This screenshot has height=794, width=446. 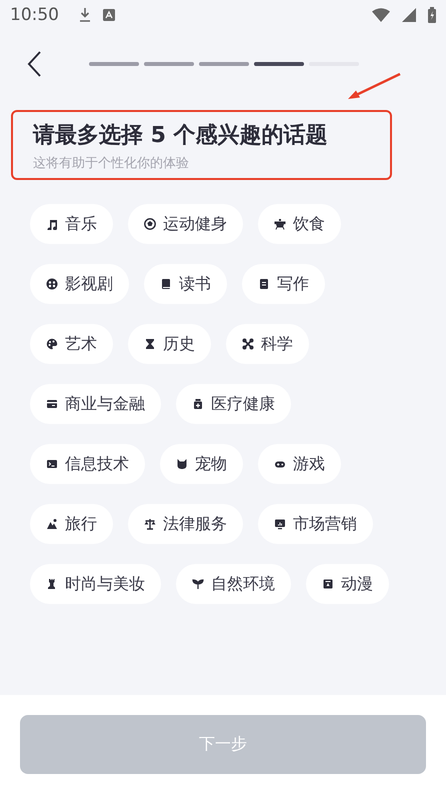 I want to click on wifi-icon, so click(x=381, y=15).